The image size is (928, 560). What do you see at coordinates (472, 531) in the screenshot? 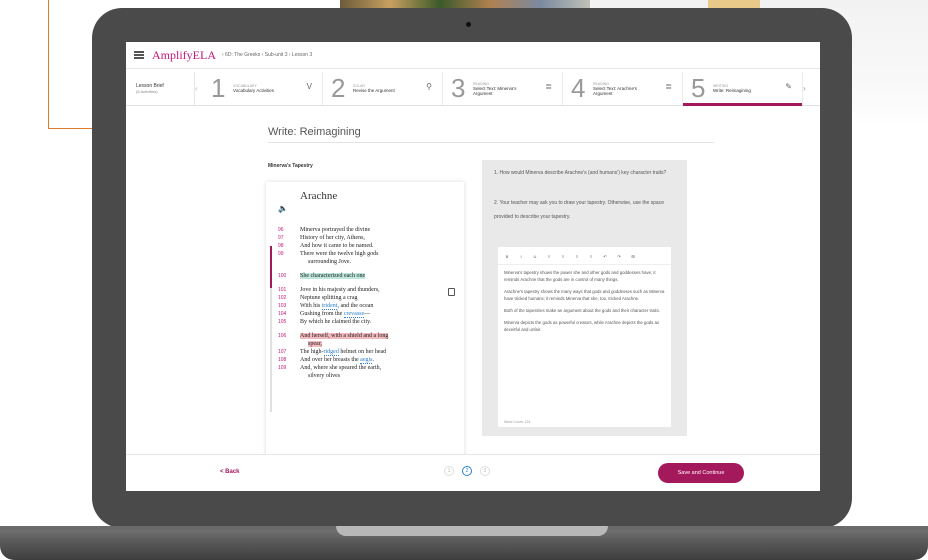
I see `laptop-notch` at bounding box center [472, 531].